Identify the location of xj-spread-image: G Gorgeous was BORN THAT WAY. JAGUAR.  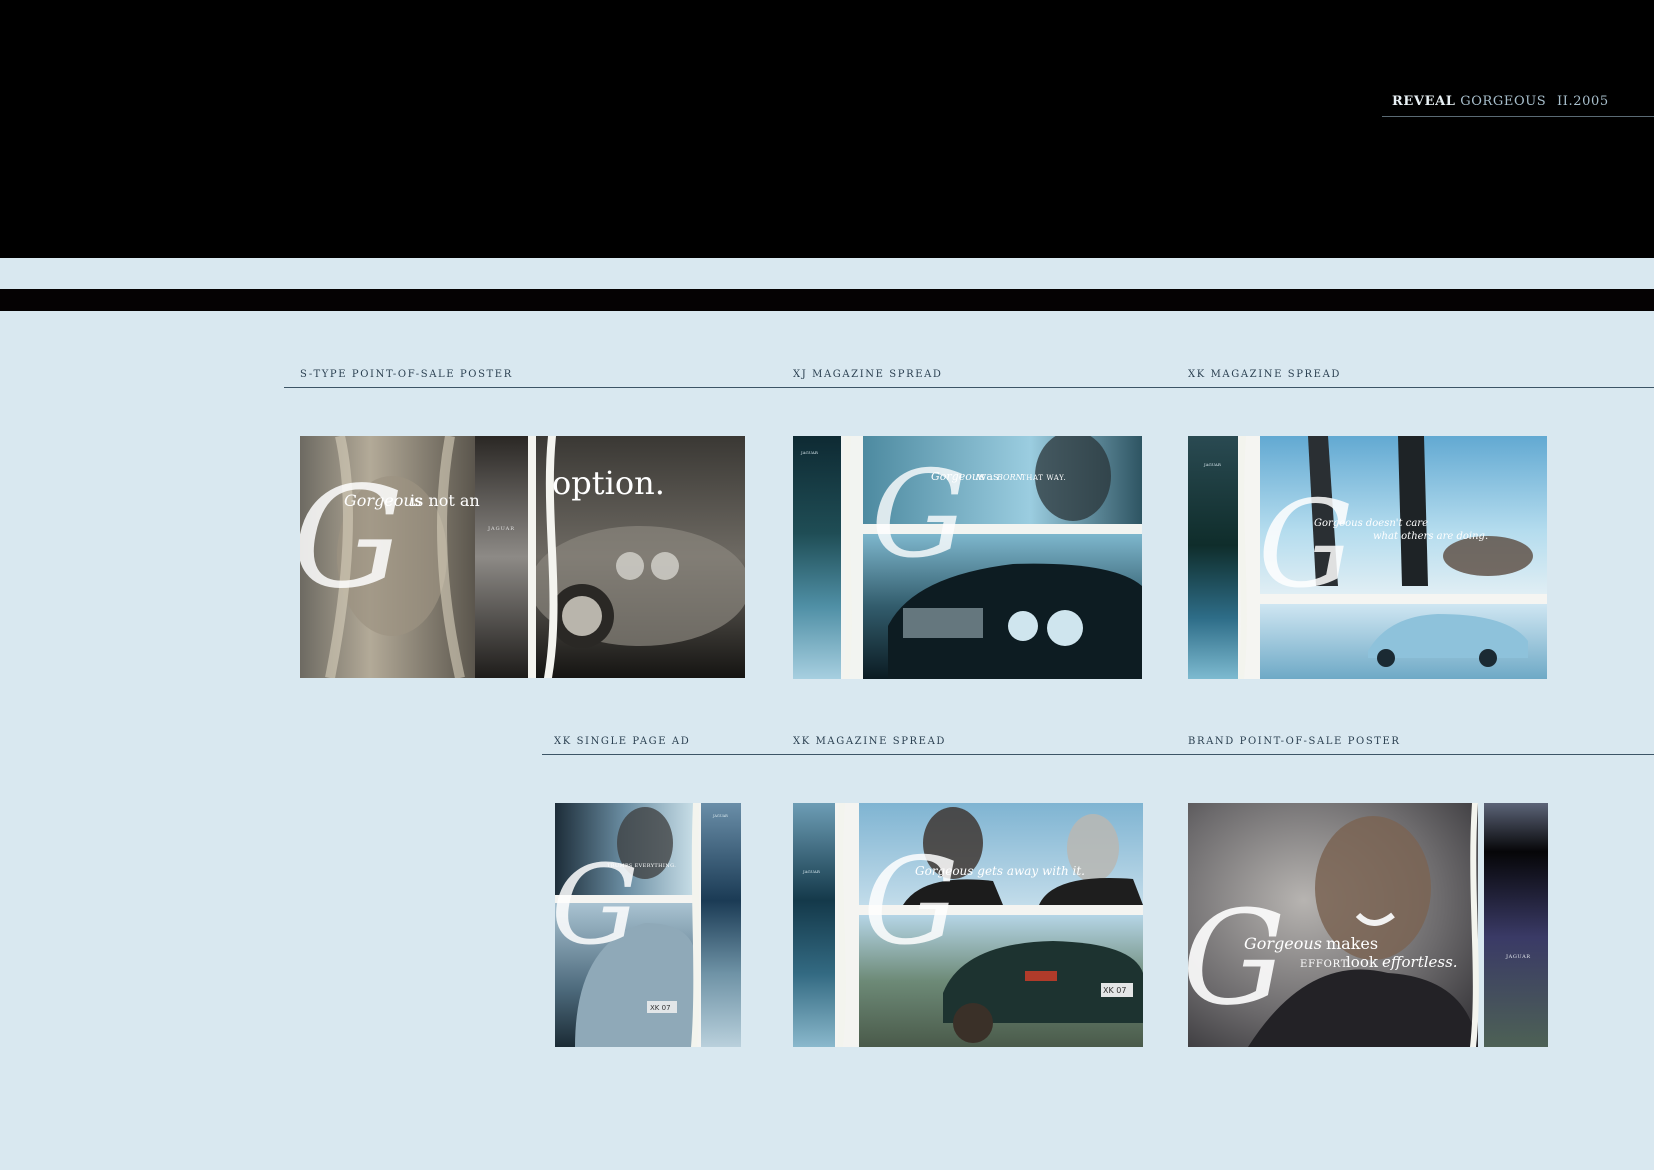
(967, 557).